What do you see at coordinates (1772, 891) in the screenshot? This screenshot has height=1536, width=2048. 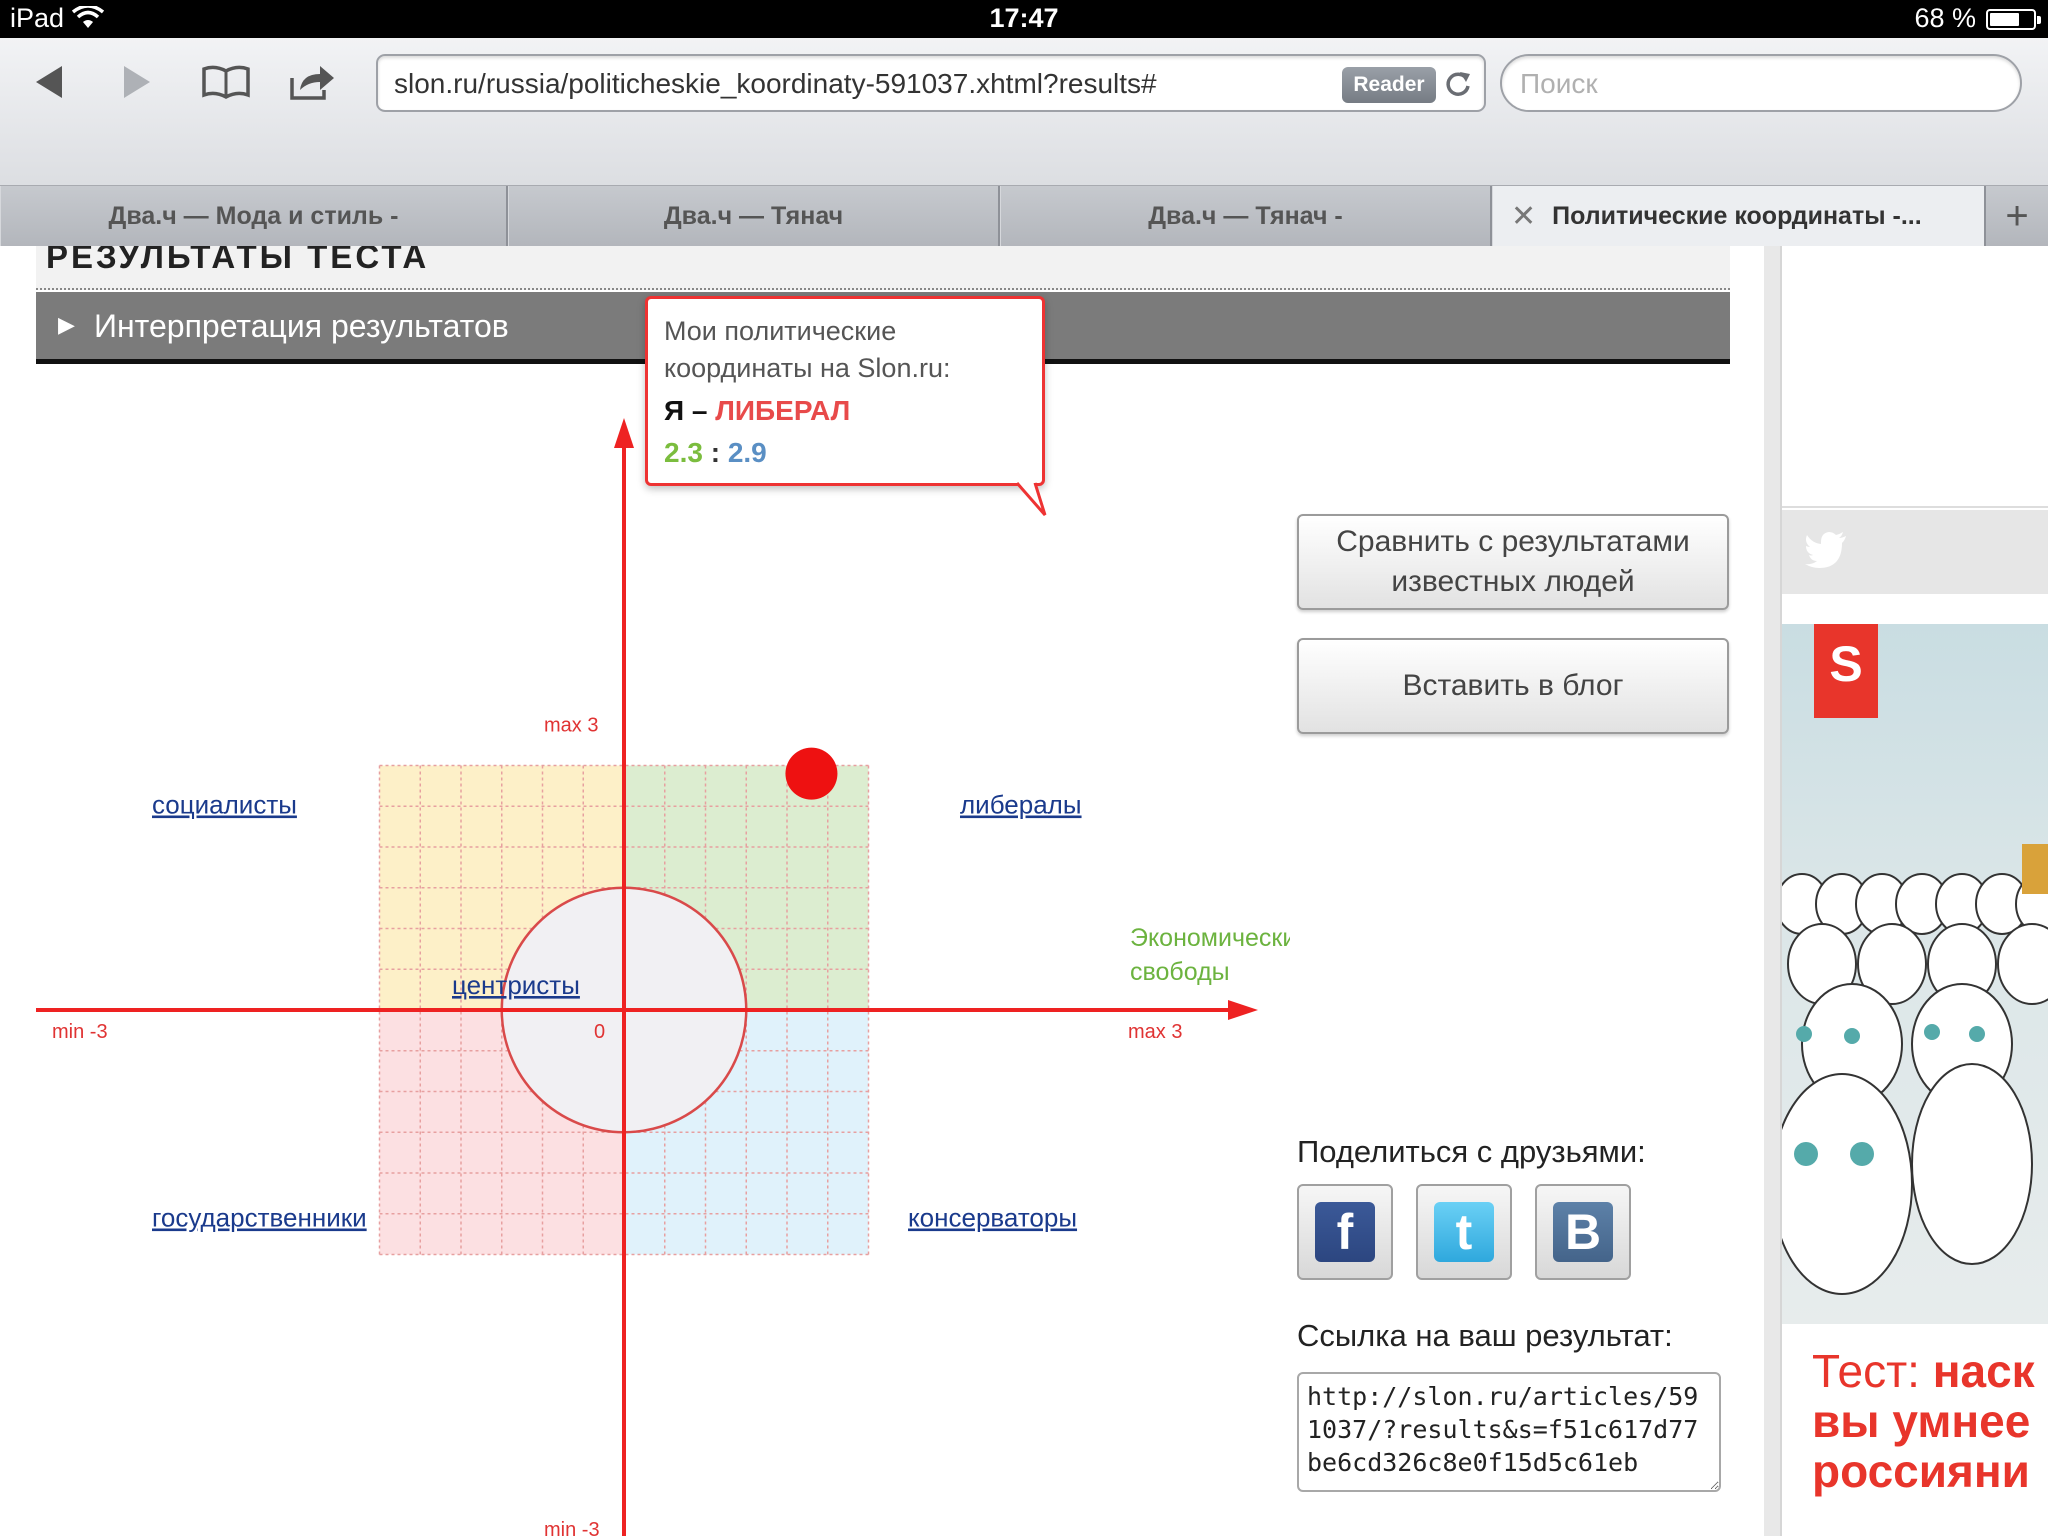 I see `sidebar-divider` at bounding box center [1772, 891].